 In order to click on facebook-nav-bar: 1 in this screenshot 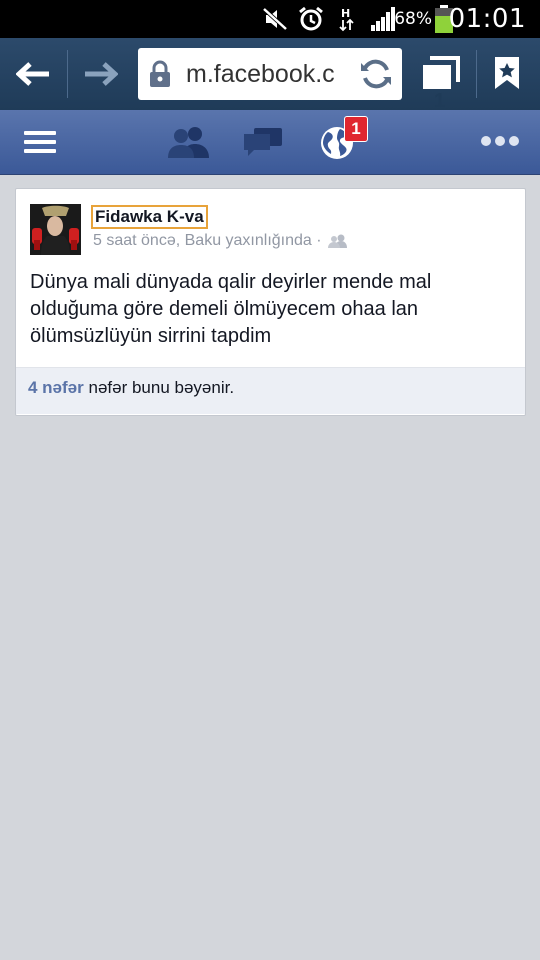, I will do `click(270, 142)`.